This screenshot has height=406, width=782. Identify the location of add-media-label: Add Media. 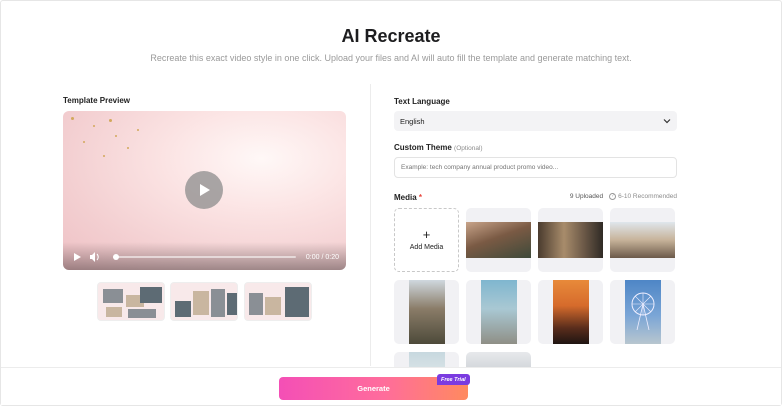
(426, 247).